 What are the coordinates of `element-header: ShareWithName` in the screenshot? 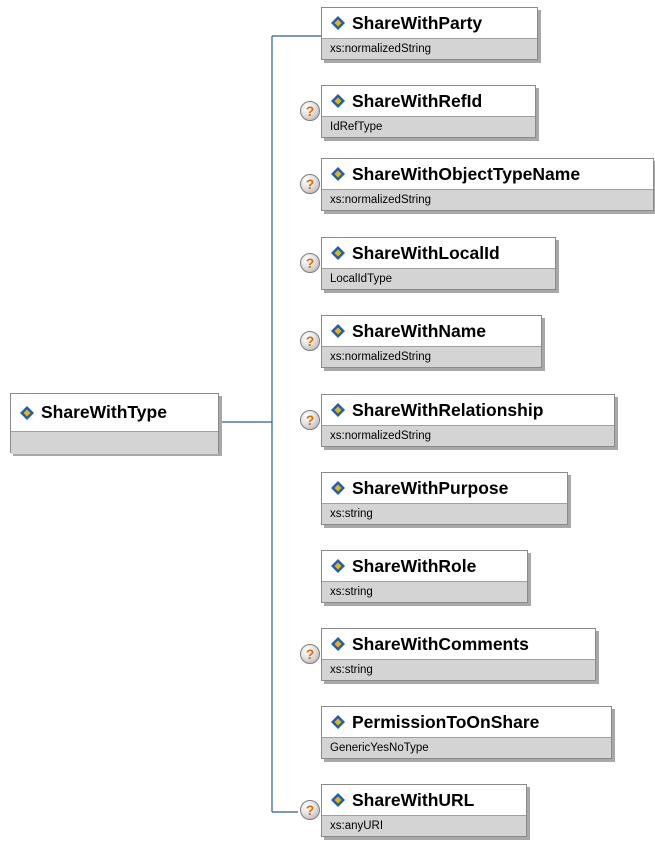 It's located at (431, 331).